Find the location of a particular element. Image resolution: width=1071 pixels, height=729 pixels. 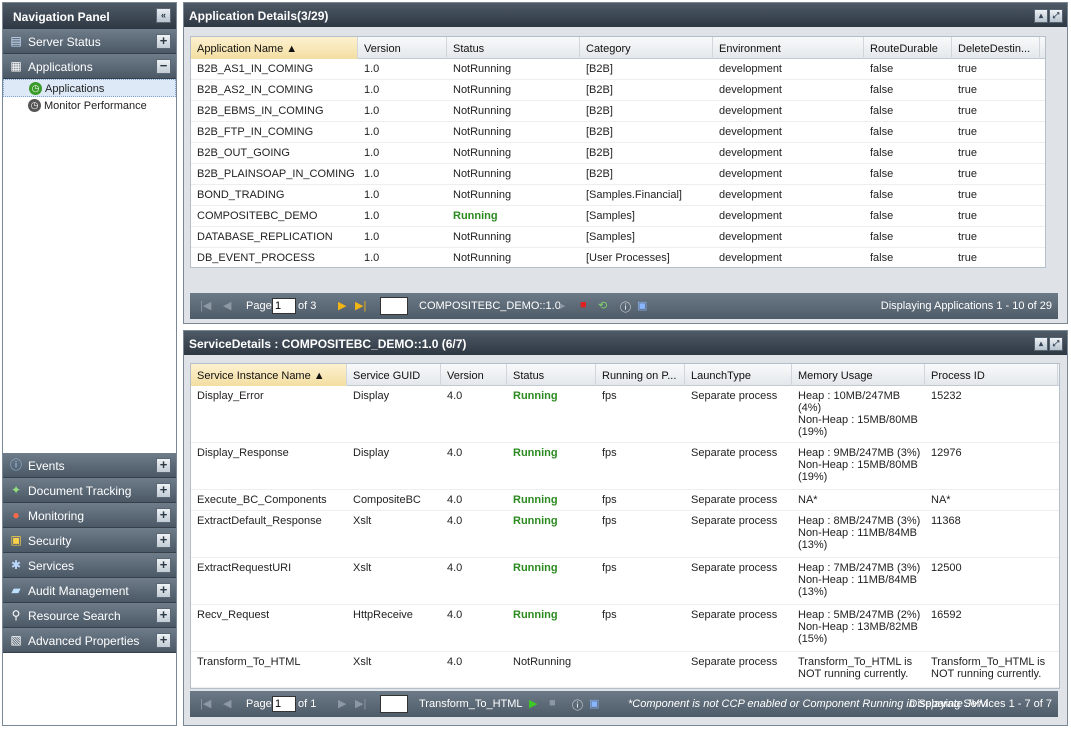

nav-item-monitor-performance: ◷ Monitor Performance is located at coordinates (89, 106).